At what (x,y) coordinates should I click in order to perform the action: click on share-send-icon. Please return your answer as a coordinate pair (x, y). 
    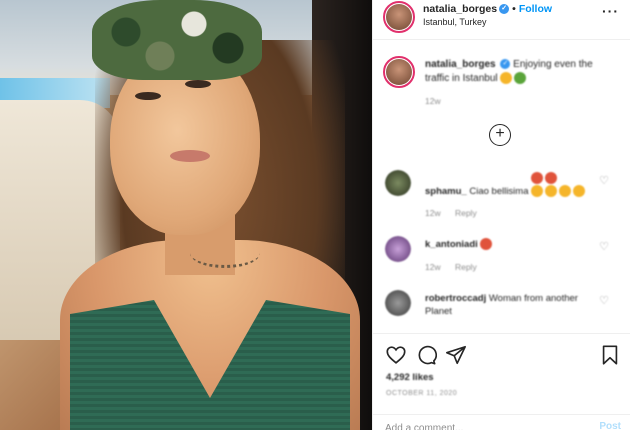
    Looking at the image, I should click on (456, 355).